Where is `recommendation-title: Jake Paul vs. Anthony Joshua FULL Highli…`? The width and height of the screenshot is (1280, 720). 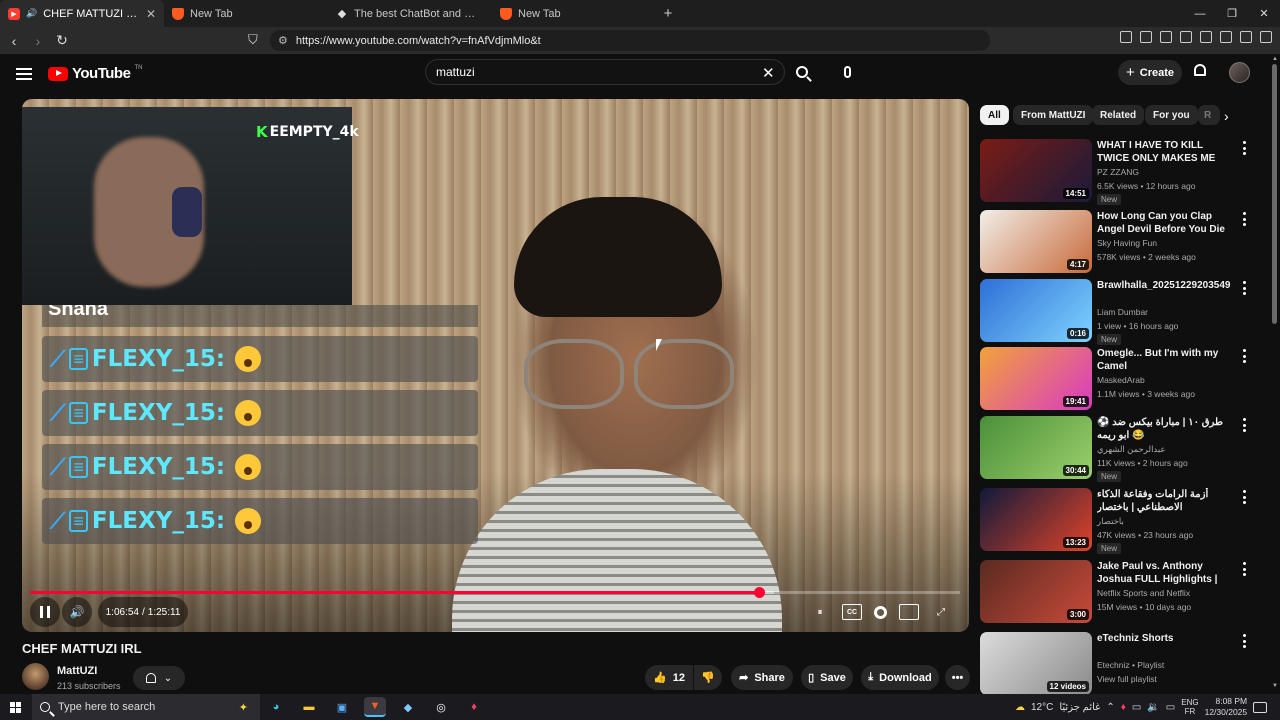
recommendation-title: Jake Paul vs. Anthony Joshua FULL Highli… is located at coordinates (1166, 573).